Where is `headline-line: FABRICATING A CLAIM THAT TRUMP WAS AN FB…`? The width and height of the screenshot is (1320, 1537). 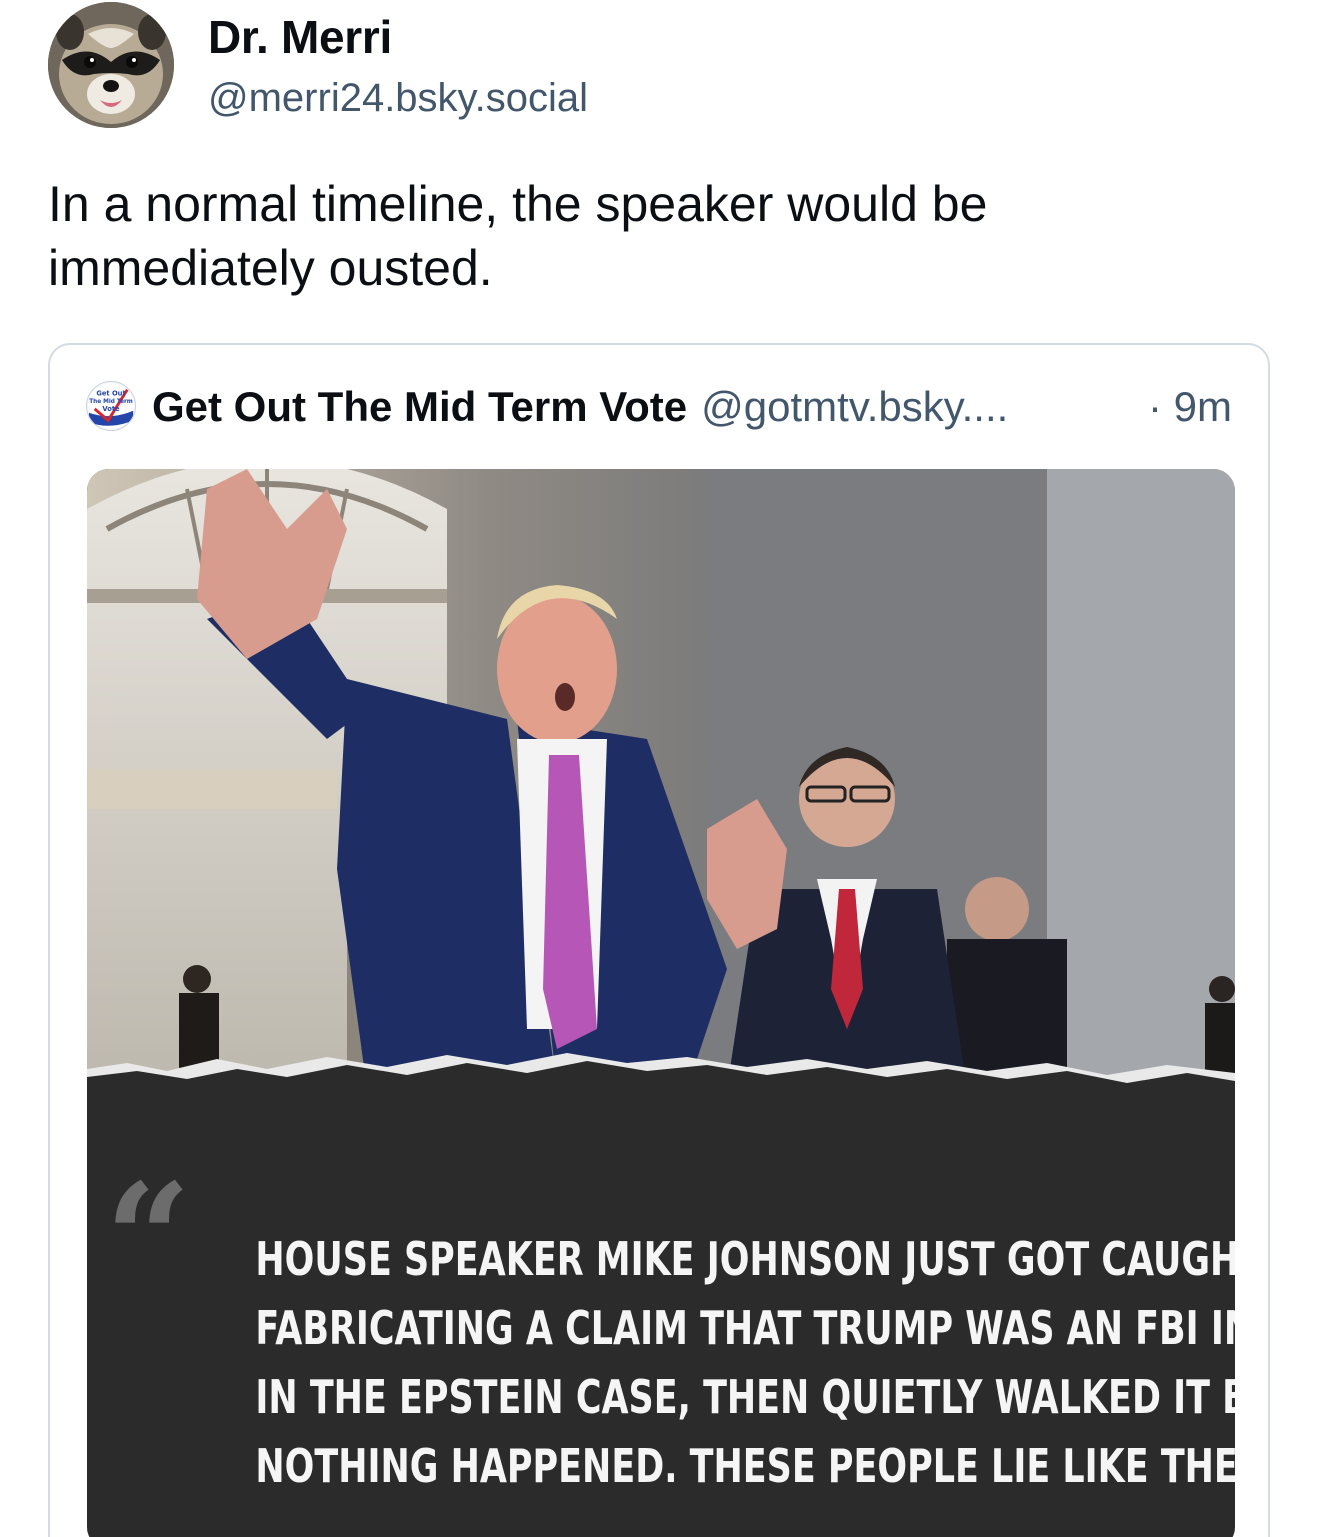
headline-line: FABRICATING A CLAIM THAT TRUMP WAS AN FB… is located at coordinates (745, 1328).